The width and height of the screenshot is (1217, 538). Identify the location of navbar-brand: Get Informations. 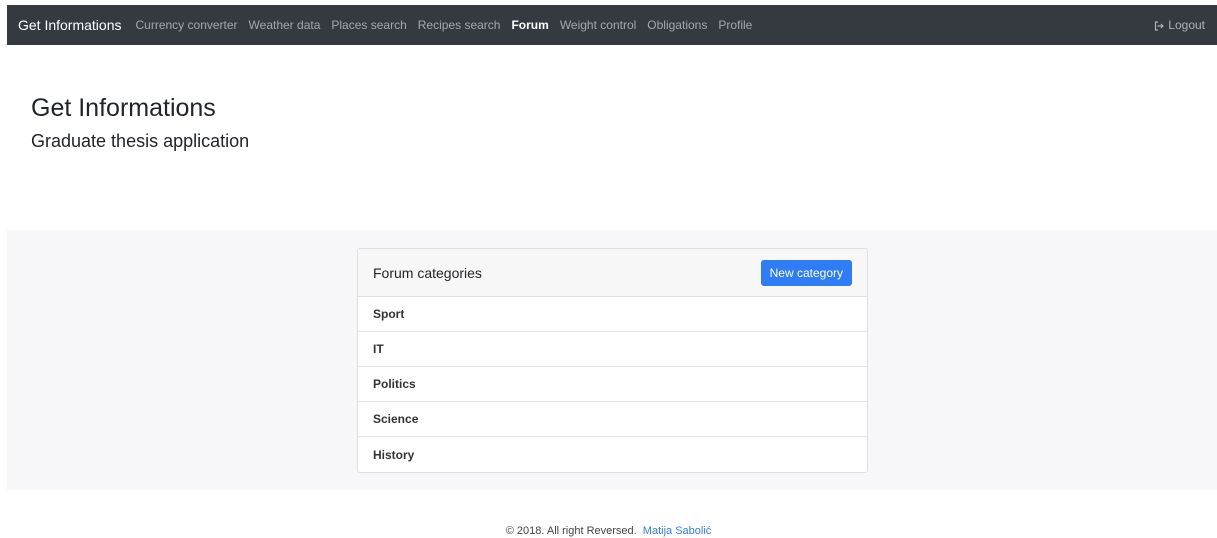
(70, 25).